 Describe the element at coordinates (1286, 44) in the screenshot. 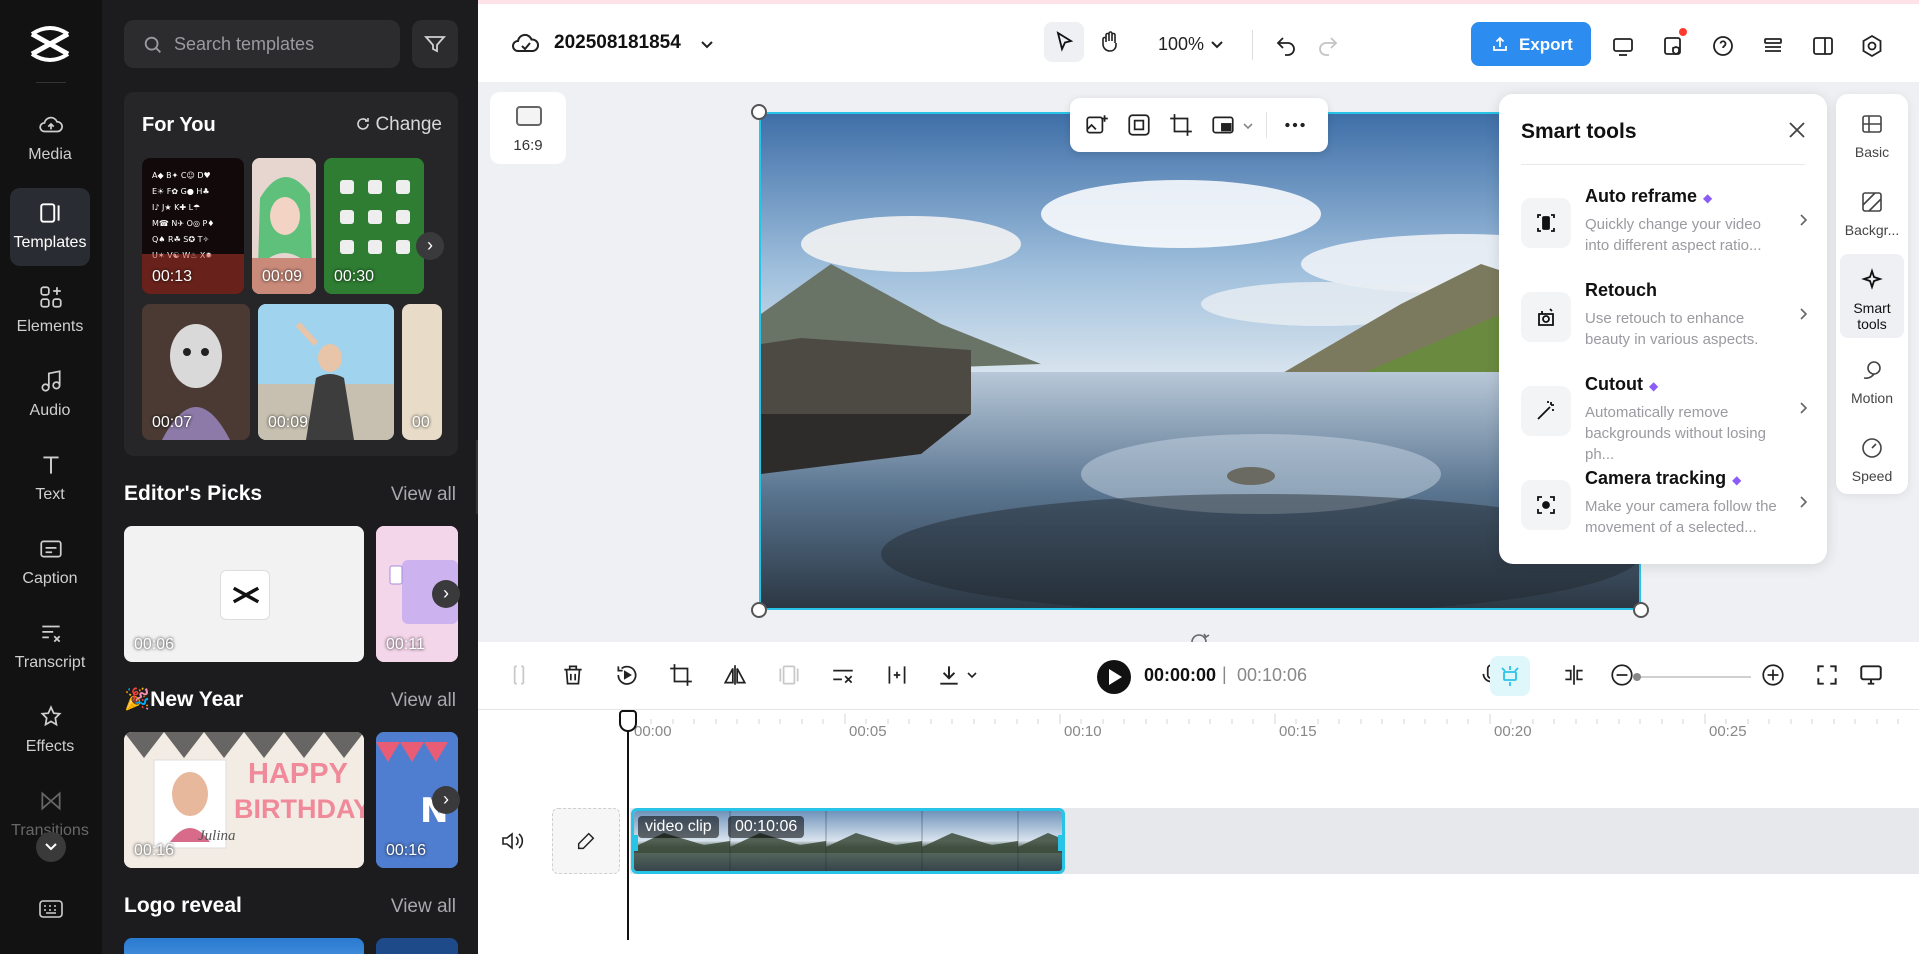

I see `undo-button` at that location.